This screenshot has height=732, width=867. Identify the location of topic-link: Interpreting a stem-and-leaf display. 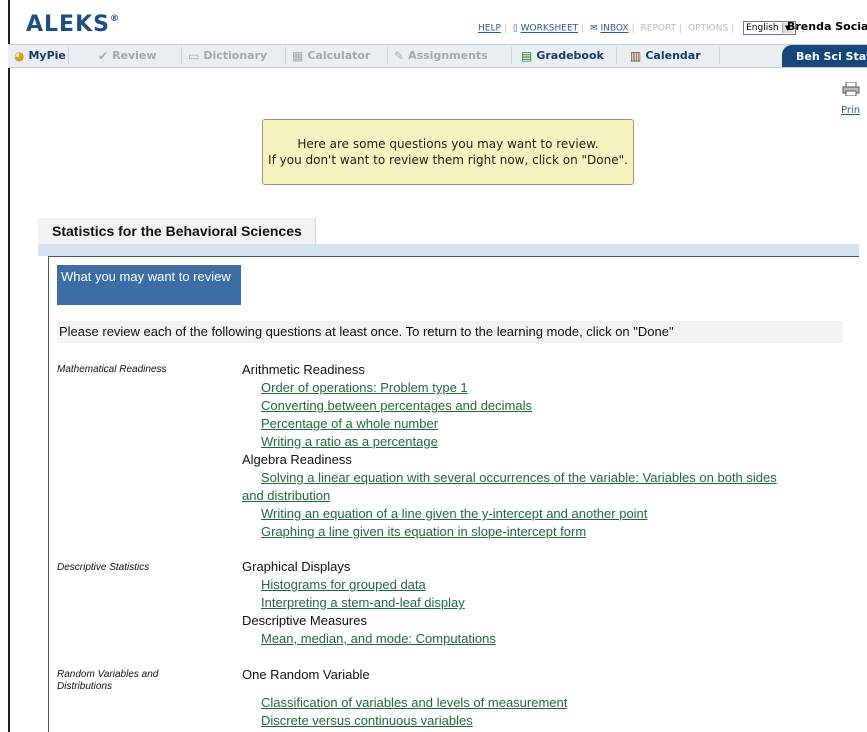
(542, 603).